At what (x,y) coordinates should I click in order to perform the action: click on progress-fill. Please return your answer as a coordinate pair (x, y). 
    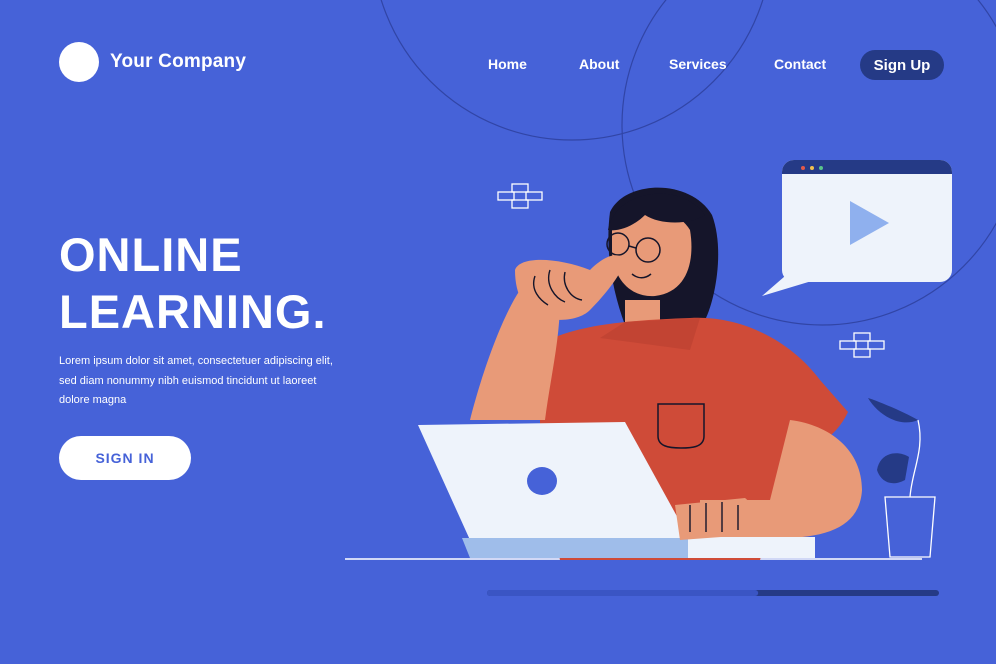
    Looking at the image, I should click on (623, 593).